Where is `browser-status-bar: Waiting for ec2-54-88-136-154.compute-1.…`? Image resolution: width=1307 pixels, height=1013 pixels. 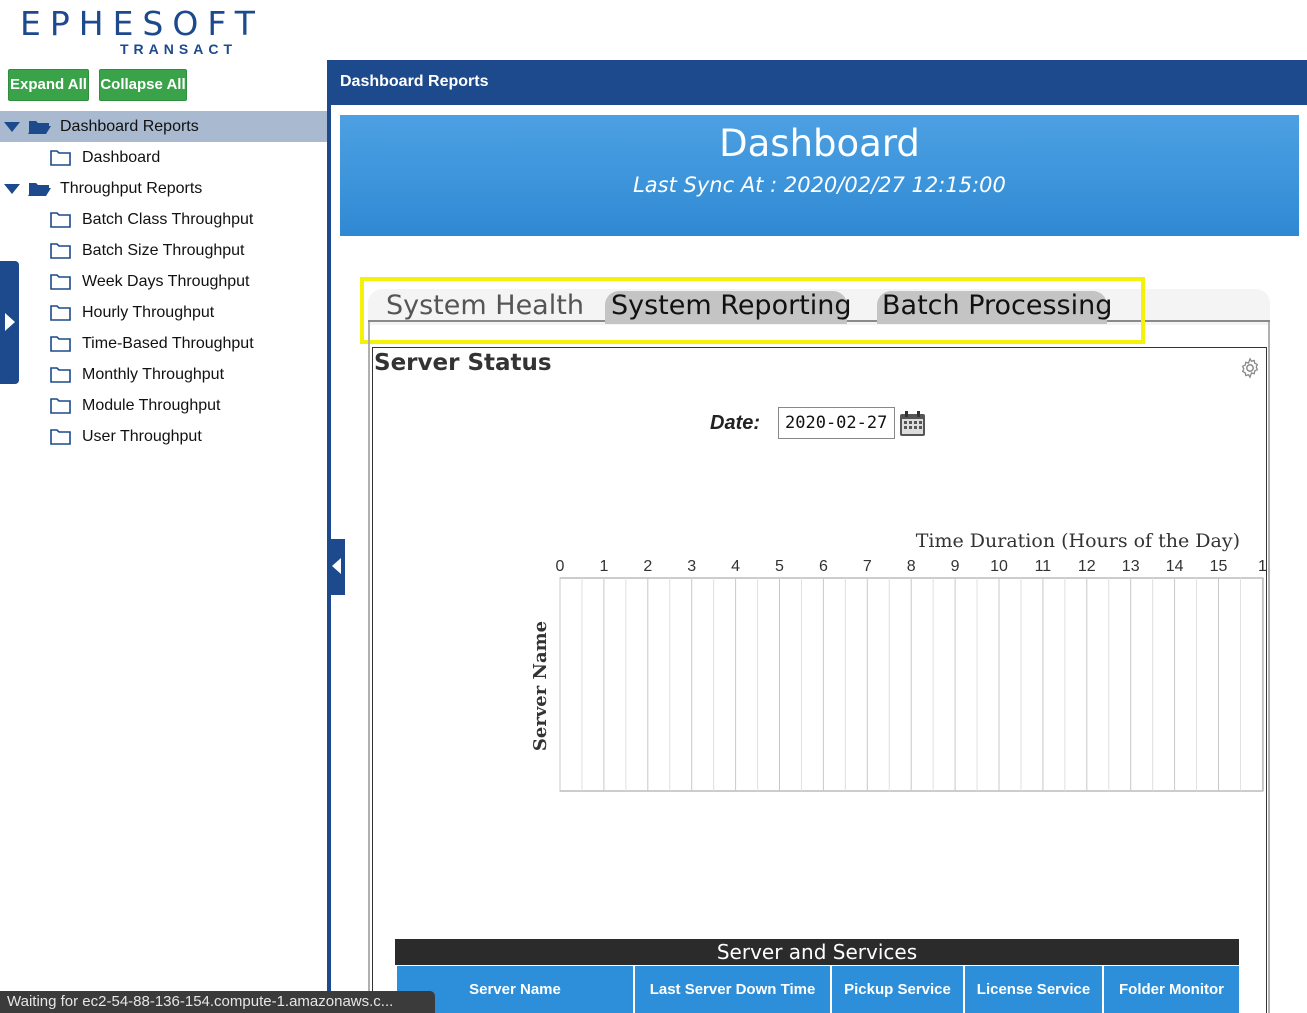
browser-status-bar: Waiting for ec2-54-88-136-154.compute-1.… is located at coordinates (217, 1002).